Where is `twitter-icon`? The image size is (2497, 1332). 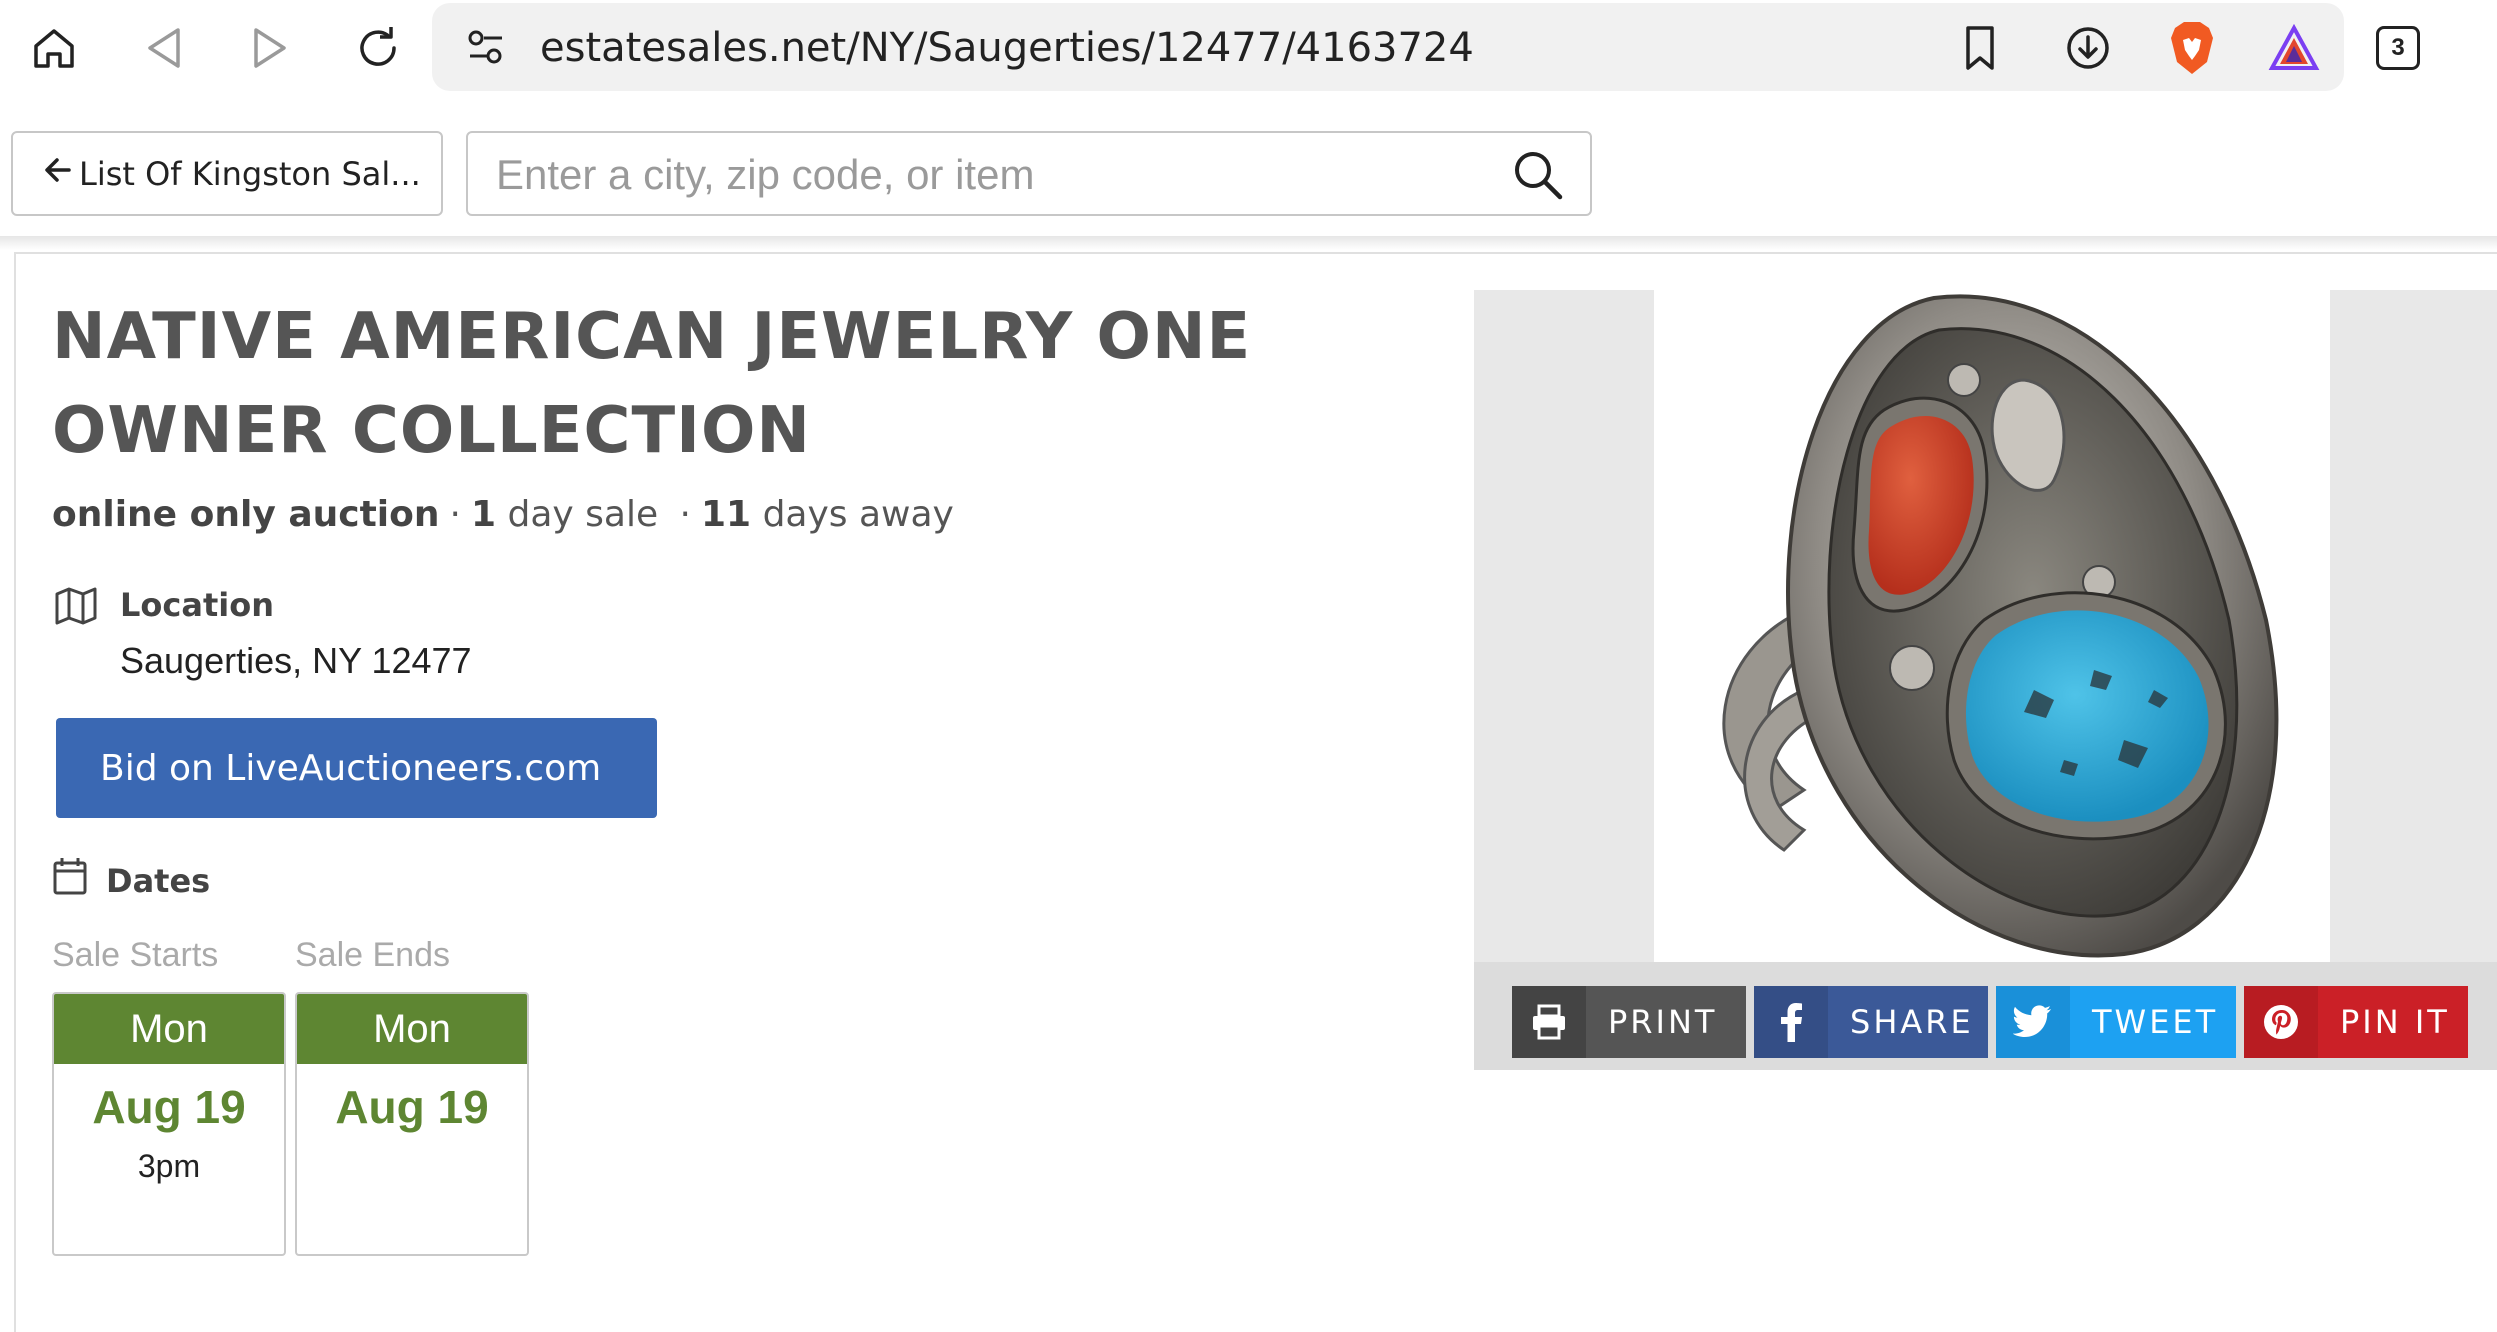
twitter-icon is located at coordinates (2033, 1022).